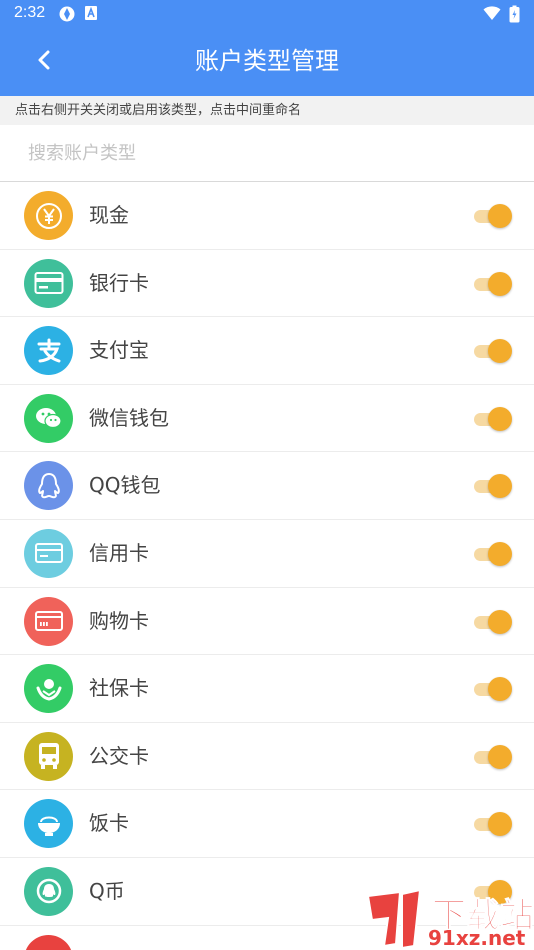 Image resolution: width=534 pixels, height=950 pixels. I want to click on list-item-social-security-card: 社保卡, so click(267, 689).